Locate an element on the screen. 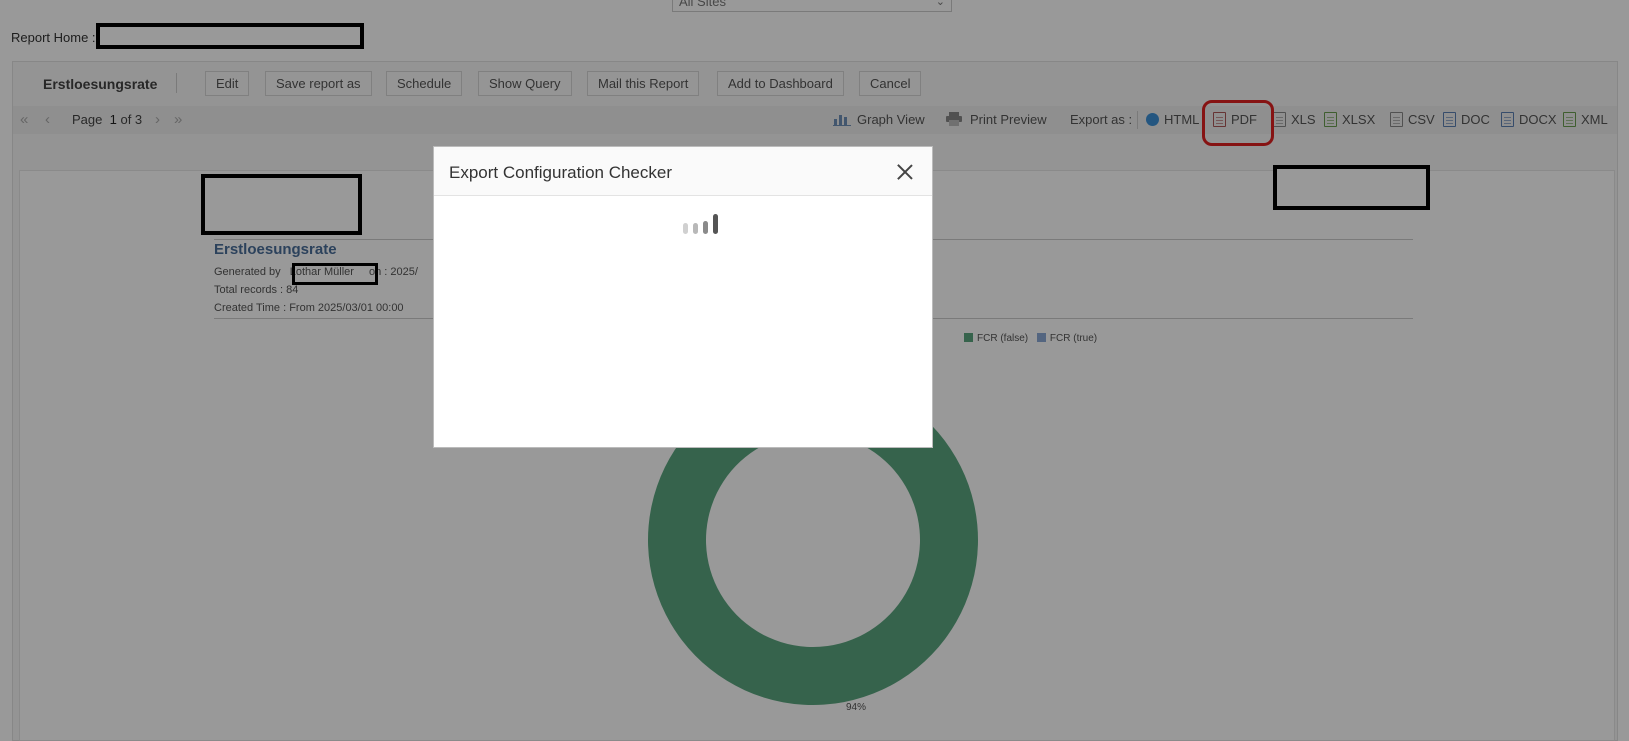 This screenshot has height=741, width=1629. close-icon is located at coordinates (905, 172).